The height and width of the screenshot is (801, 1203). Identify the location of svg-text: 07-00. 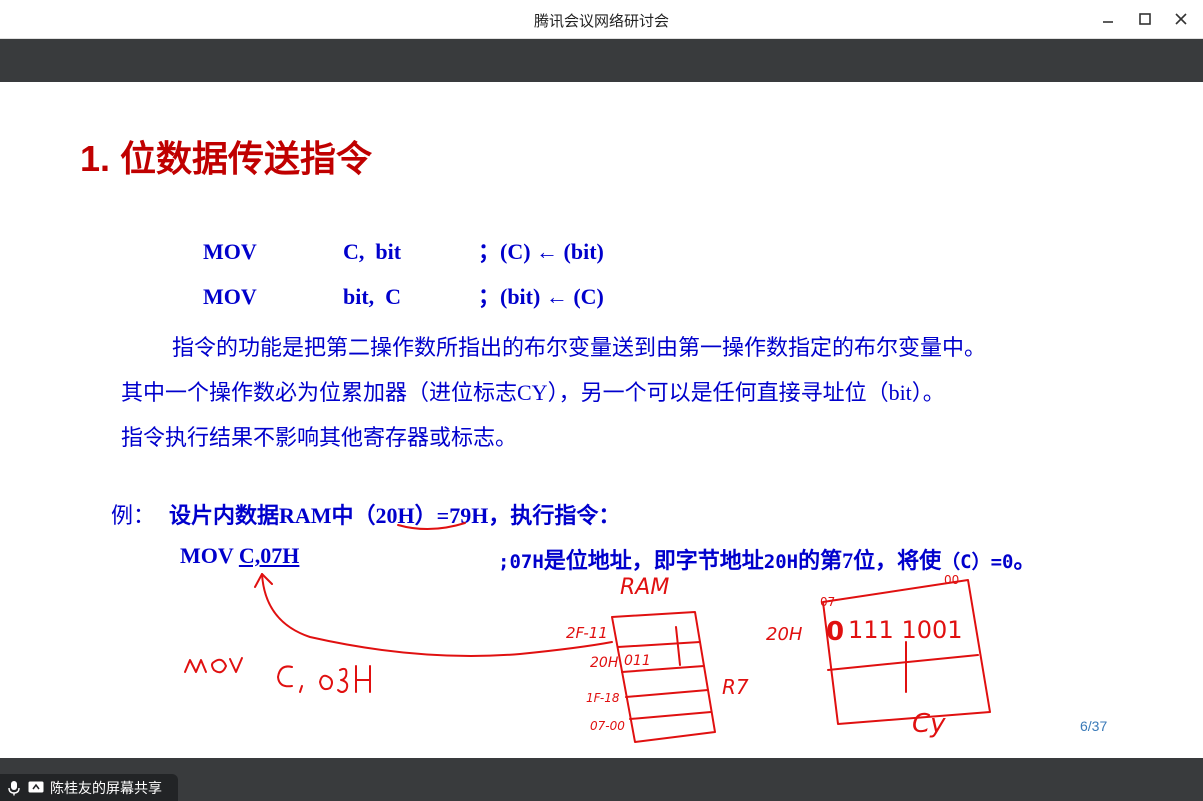
(607, 726).